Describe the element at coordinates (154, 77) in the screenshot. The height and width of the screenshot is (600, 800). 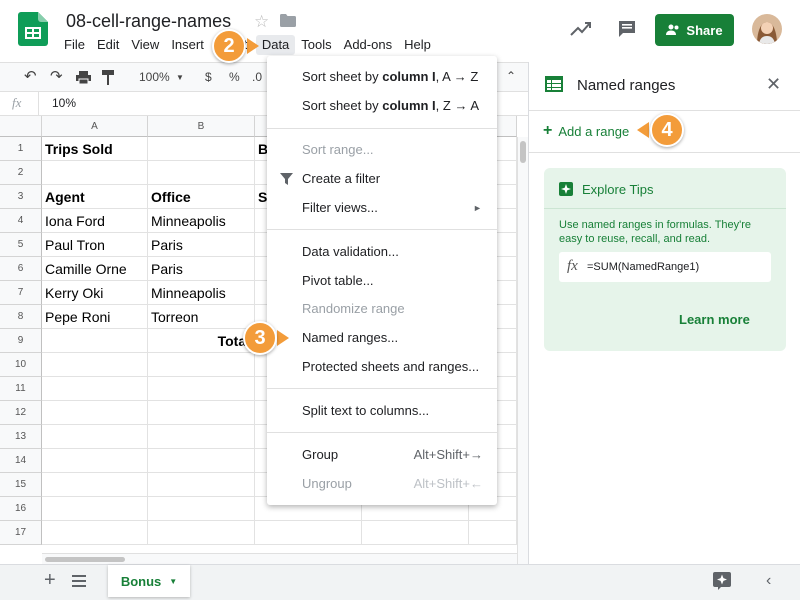
I see `zoom-select: 100%` at that location.